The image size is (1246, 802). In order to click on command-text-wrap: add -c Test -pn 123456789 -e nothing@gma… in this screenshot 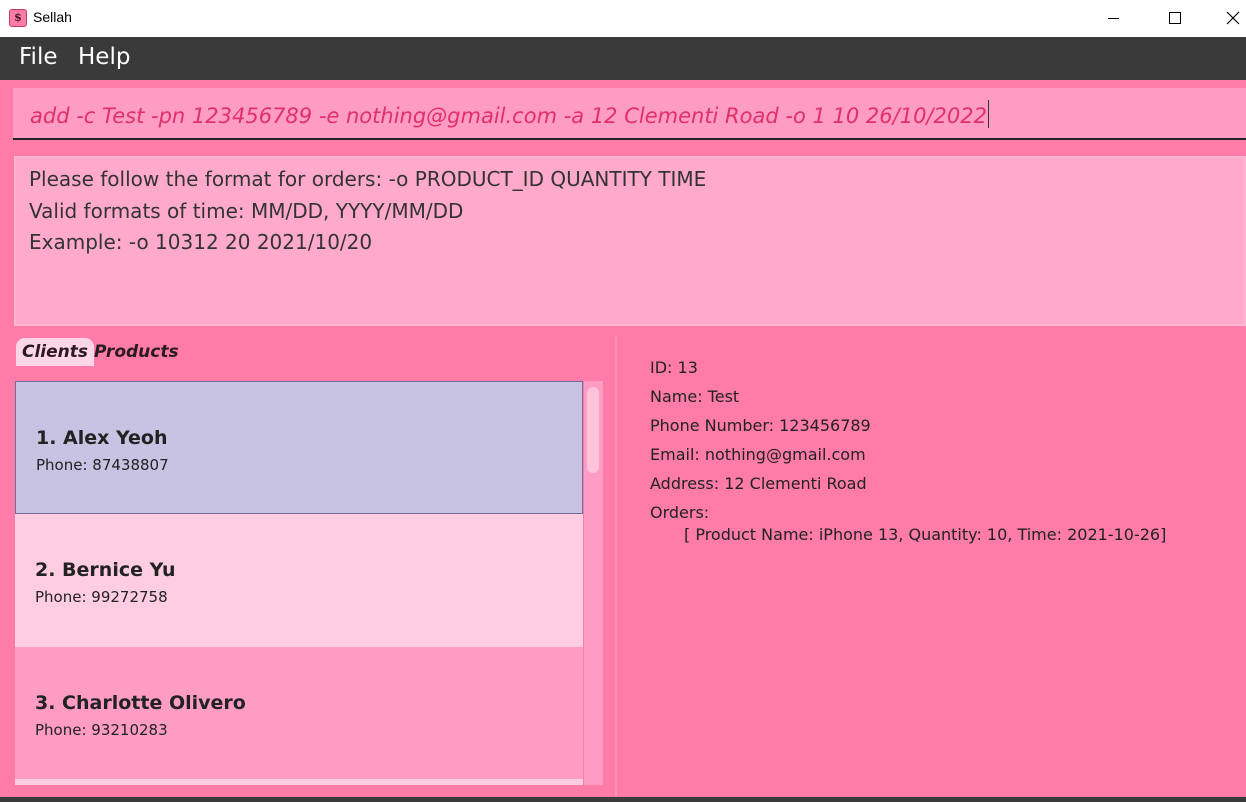, I will do `click(509, 114)`.